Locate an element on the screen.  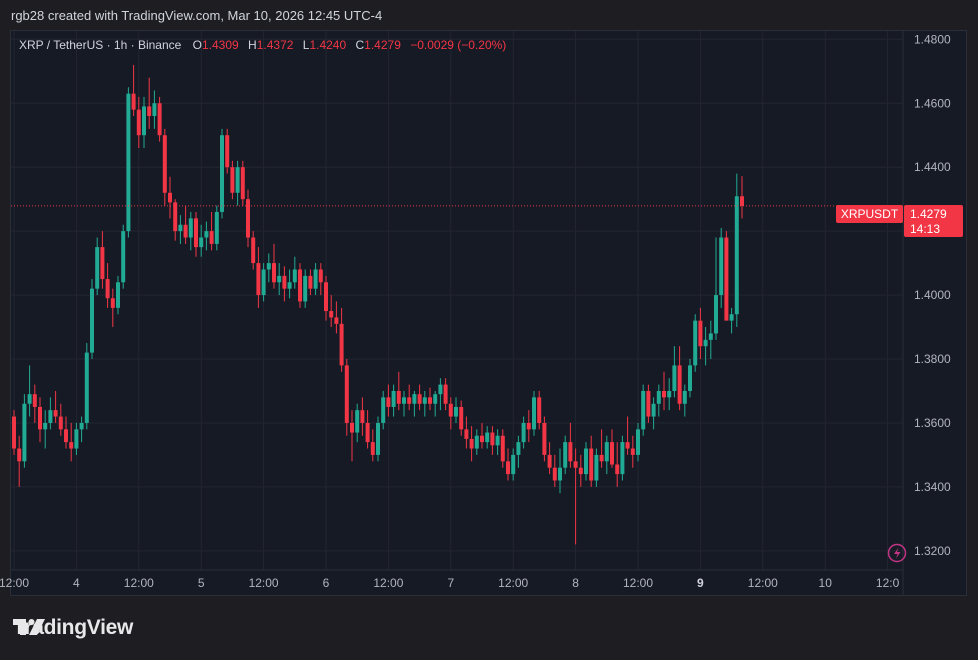
time-tick-label: 9 is located at coordinates (700, 583).